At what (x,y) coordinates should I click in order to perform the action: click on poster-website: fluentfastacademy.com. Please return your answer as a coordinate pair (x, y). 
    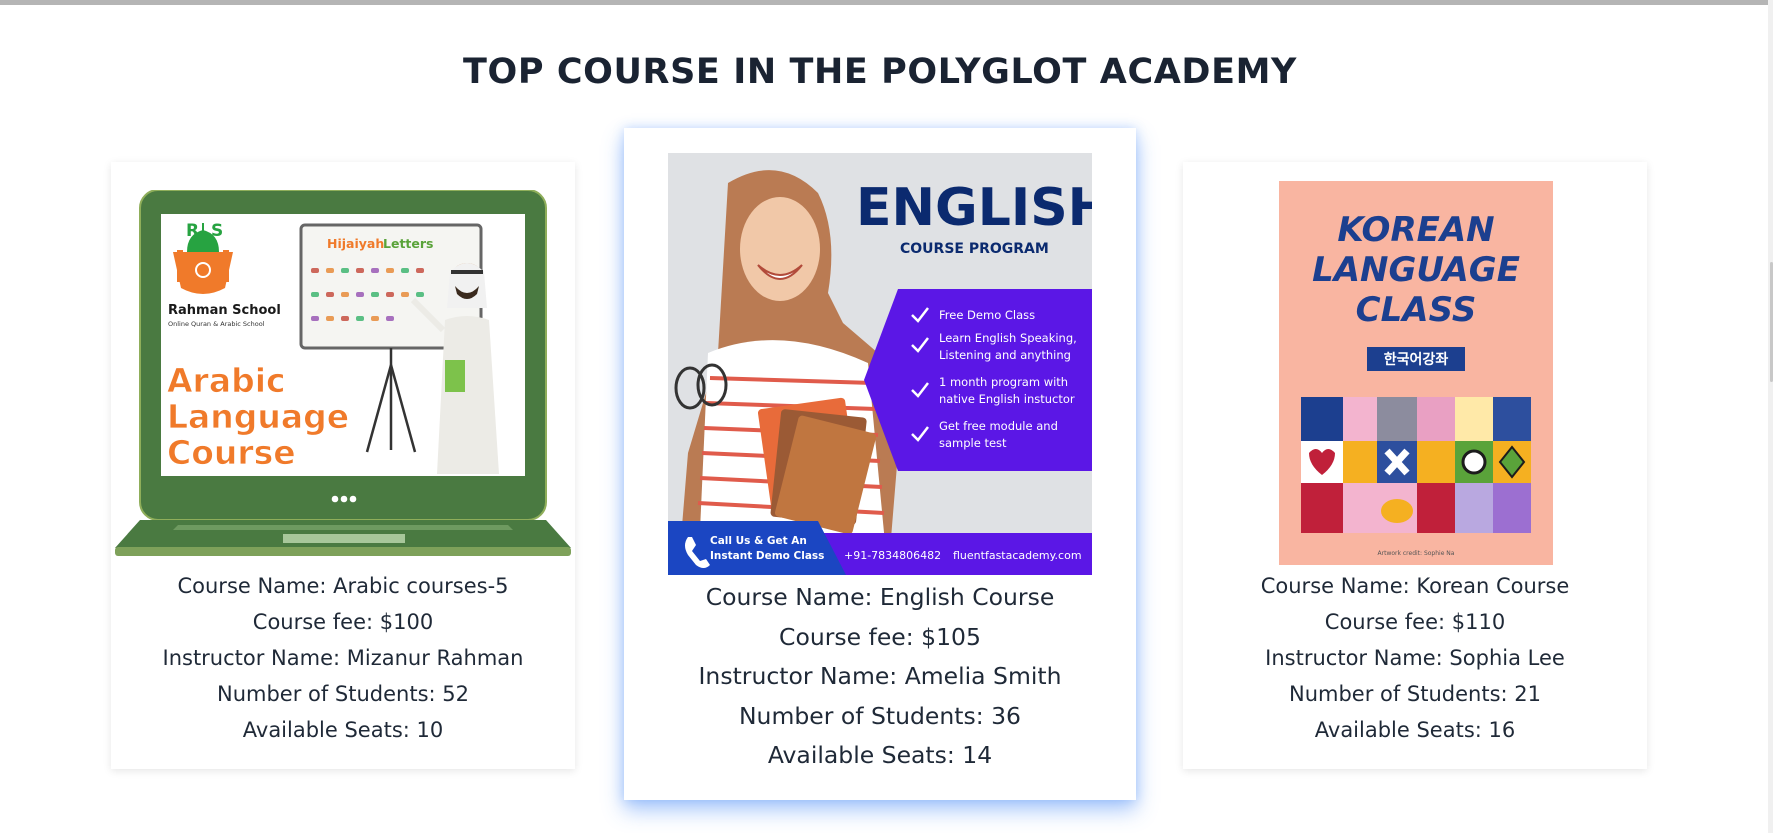
    Looking at the image, I should click on (1017, 555).